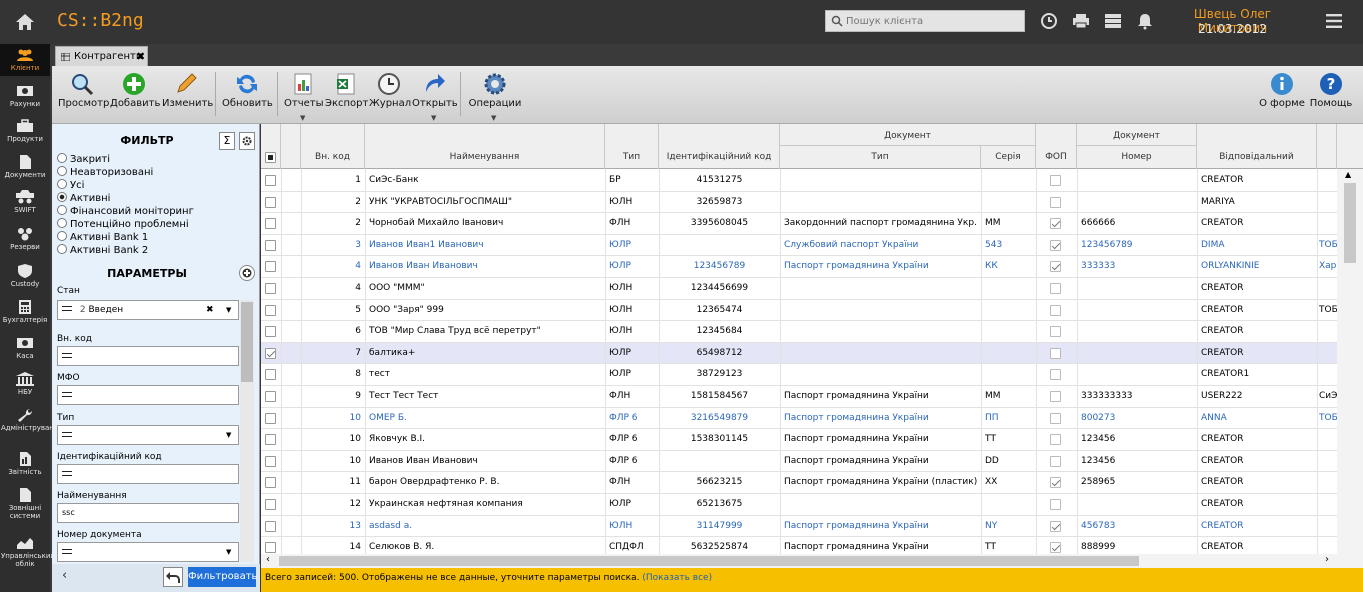 This screenshot has height=592, width=1363. What do you see at coordinates (1282, 90) in the screenshot?
I see `about-form-button: О форме` at bounding box center [1282, 90].